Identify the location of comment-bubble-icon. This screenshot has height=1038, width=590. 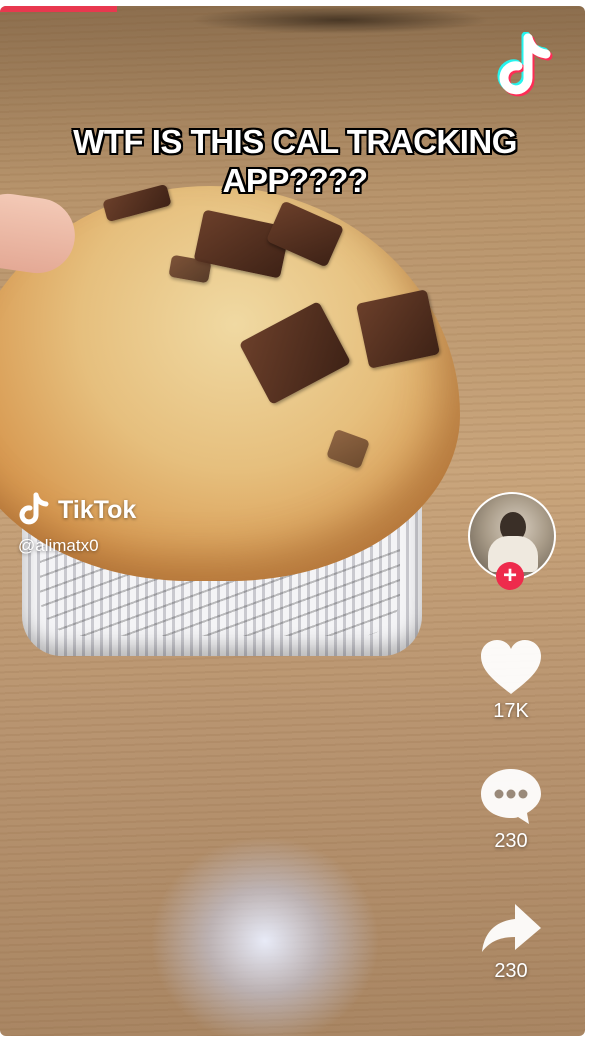
(511, 796).